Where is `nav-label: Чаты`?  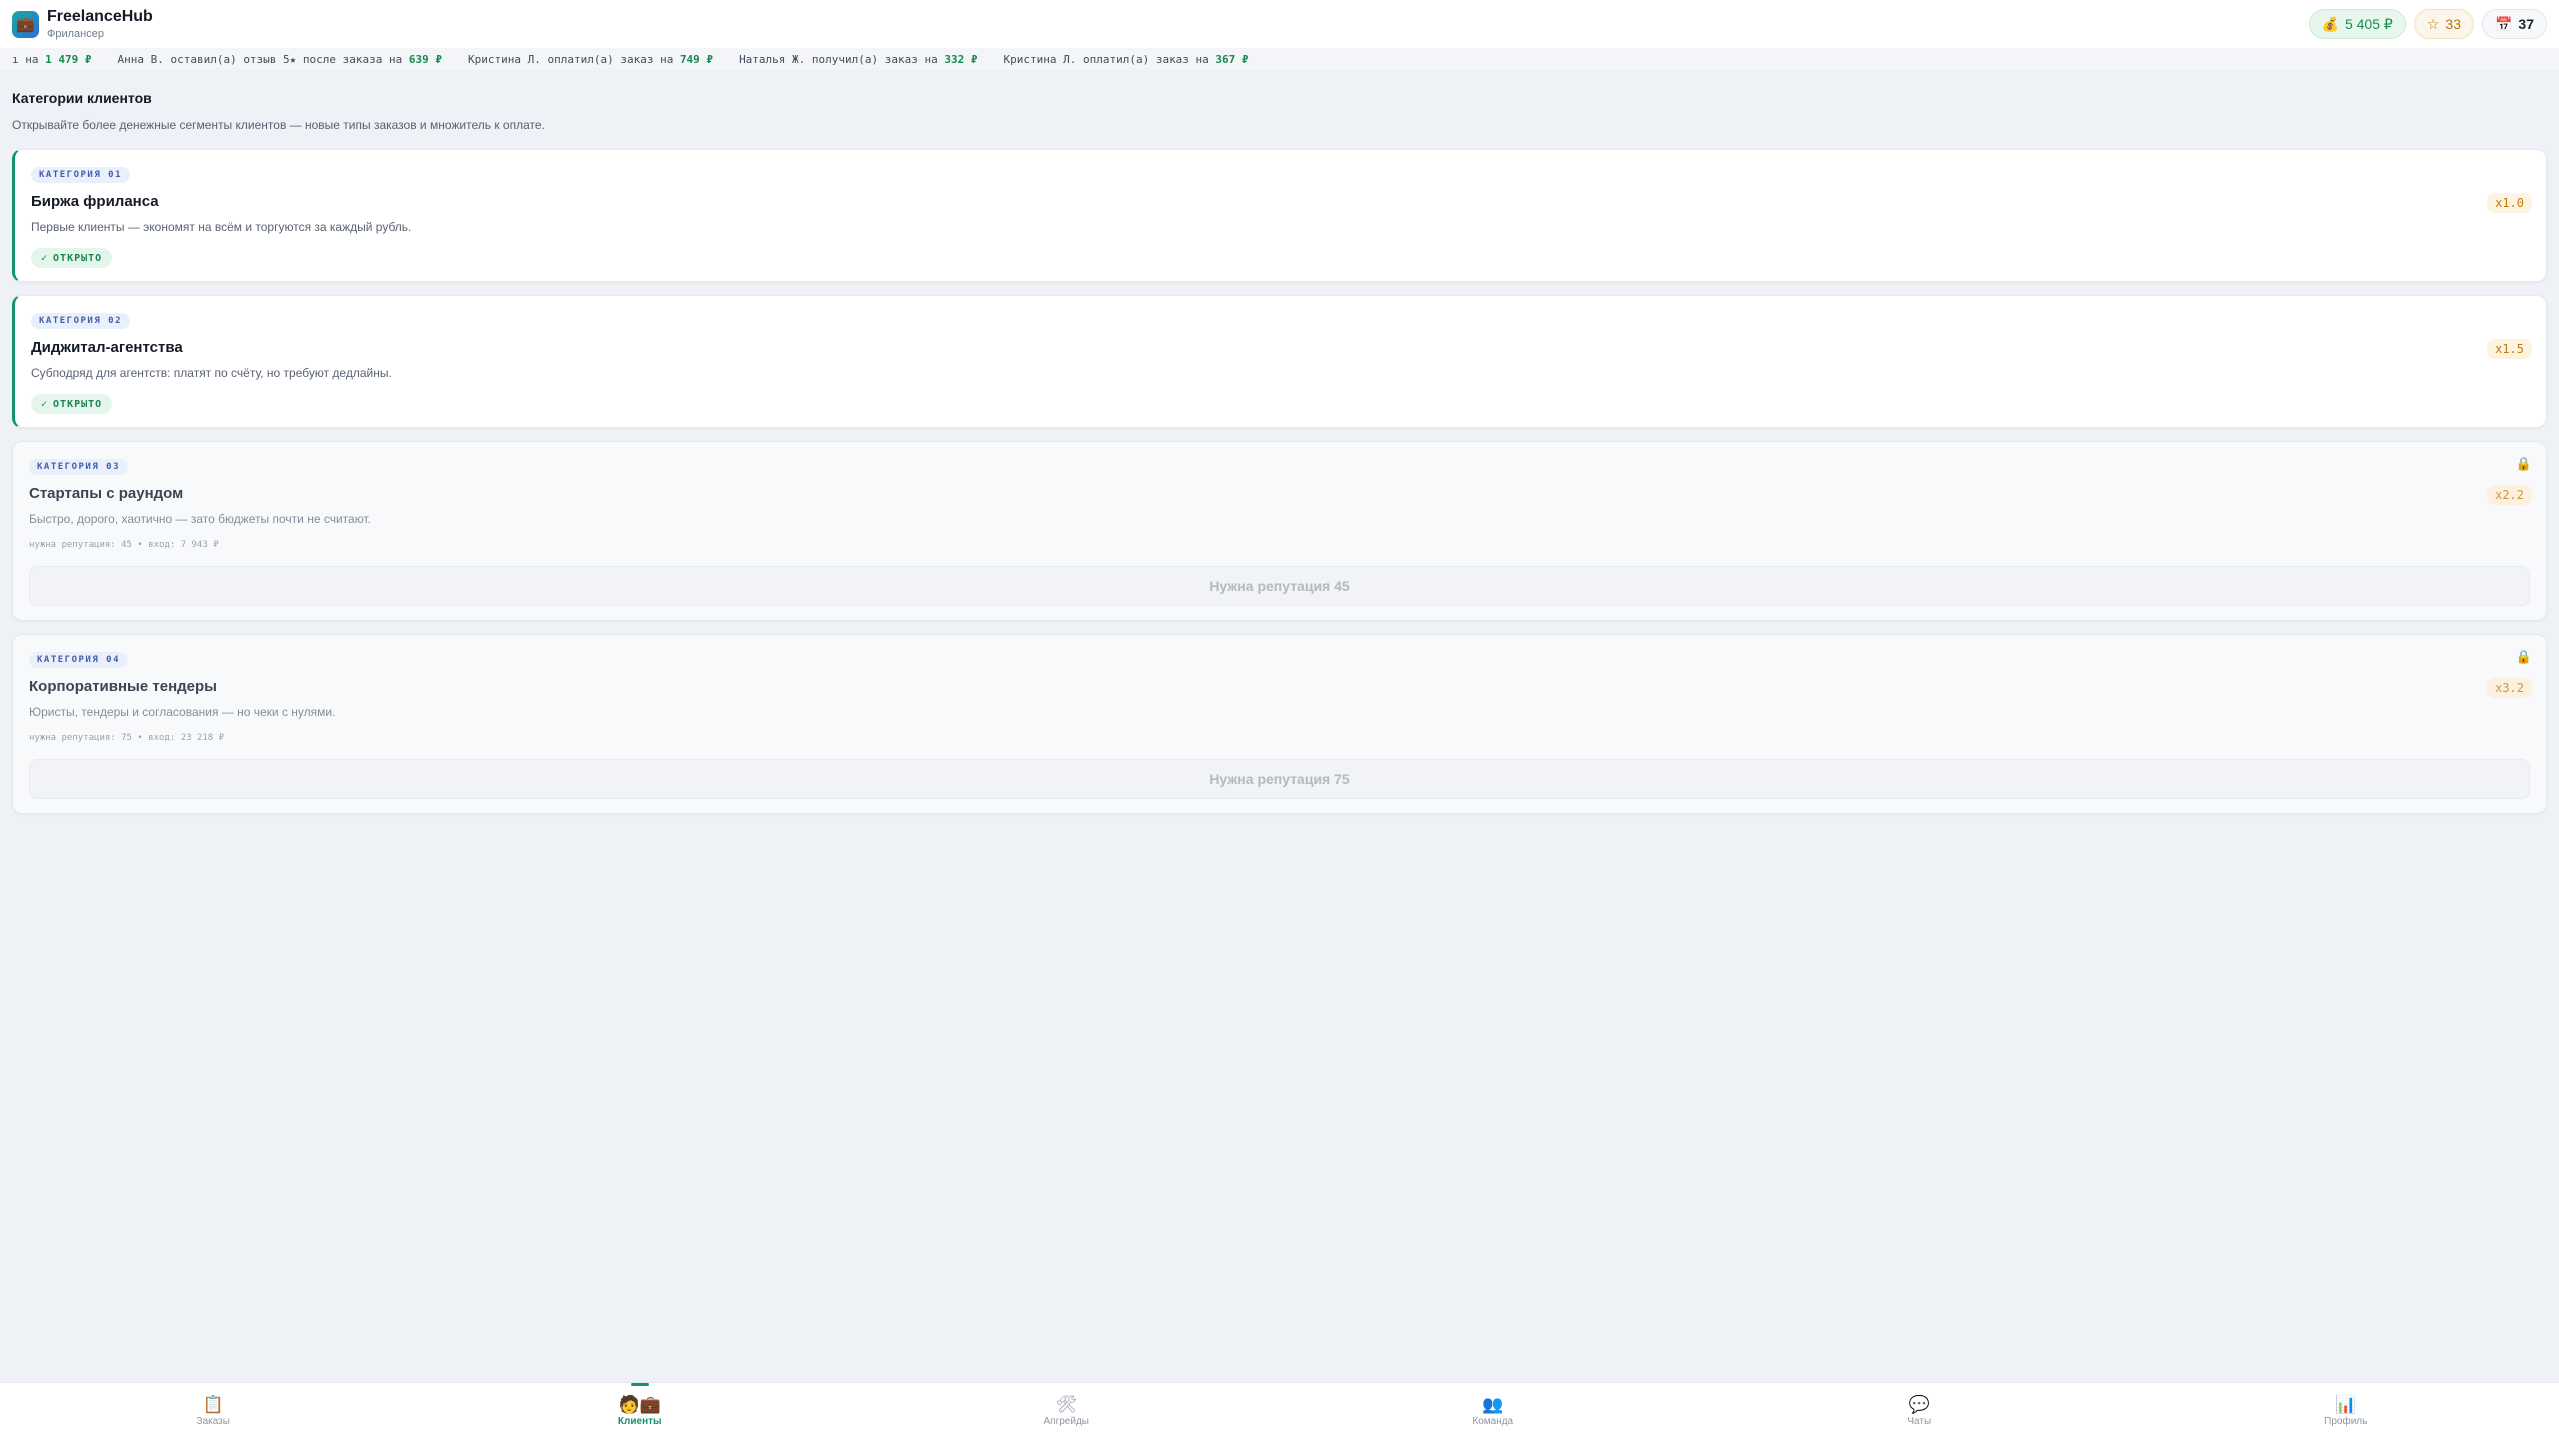 nav-label: Чаты is located at coordinates (1919, 1421).